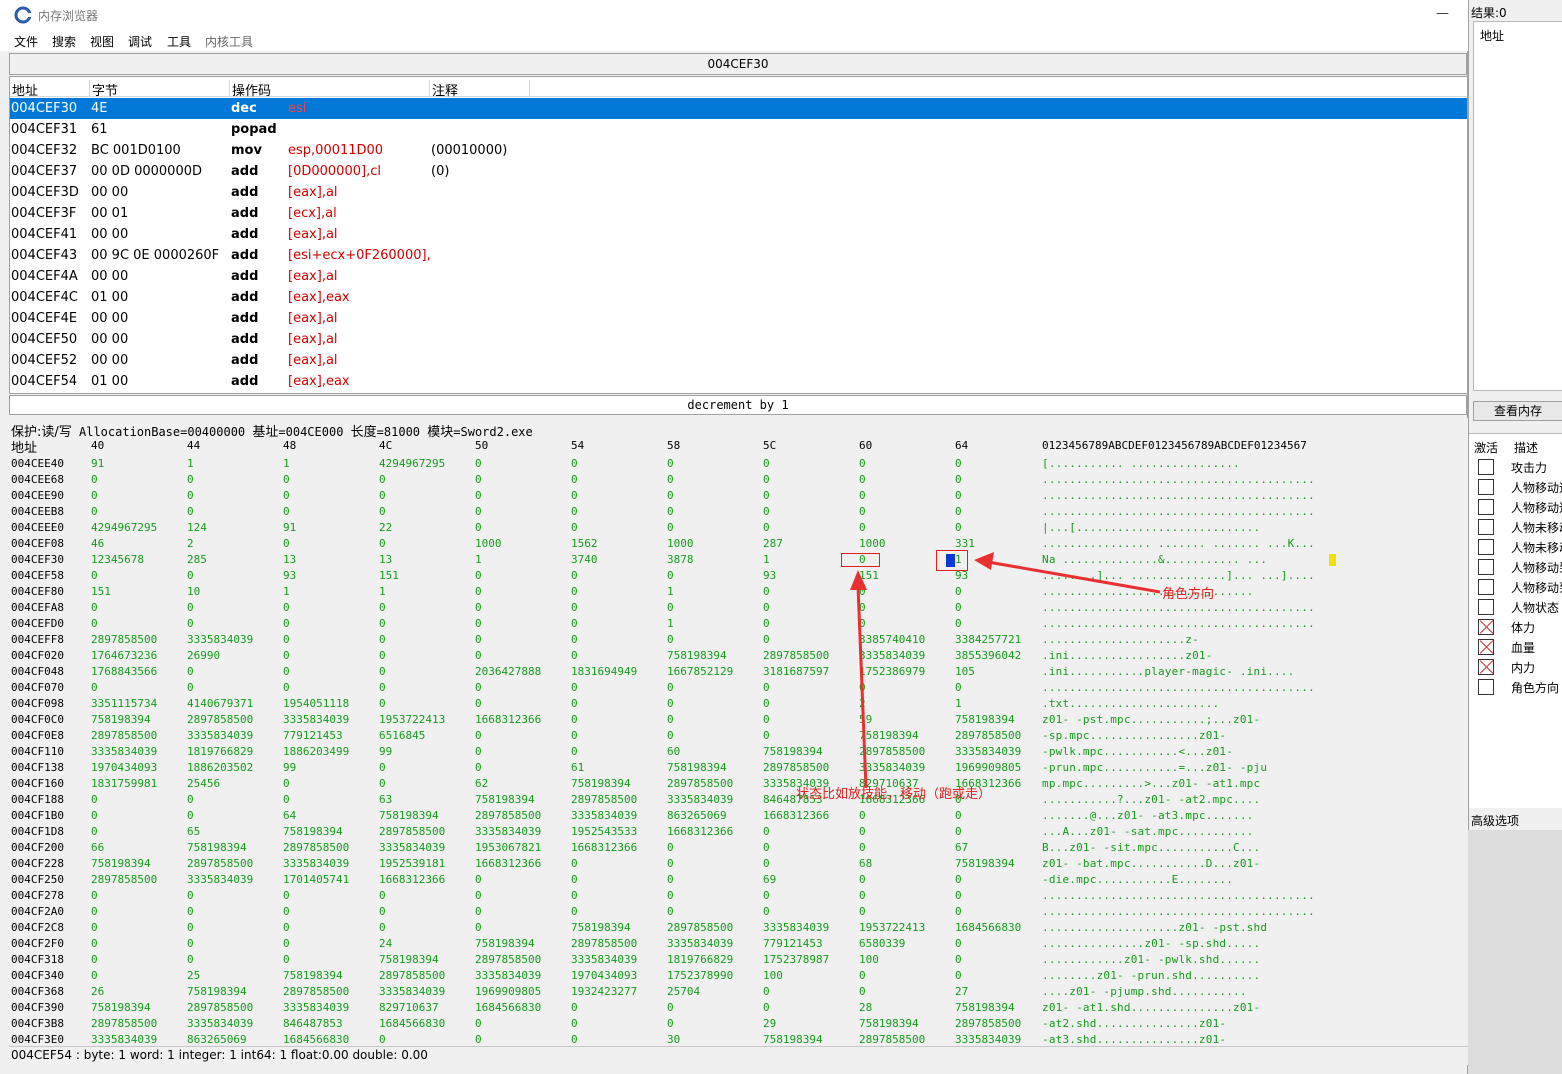 The height and width of the screenshot is (1074, 1562). What do you see at coordinates (102, 41) in the screenshot?
I see `menu-view: 视图` at bounding box center [102, 41].